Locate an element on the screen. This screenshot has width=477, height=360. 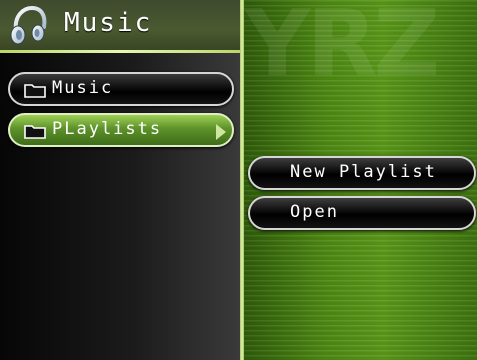
menu-item-label: Music is located at coordinates (83, 88).